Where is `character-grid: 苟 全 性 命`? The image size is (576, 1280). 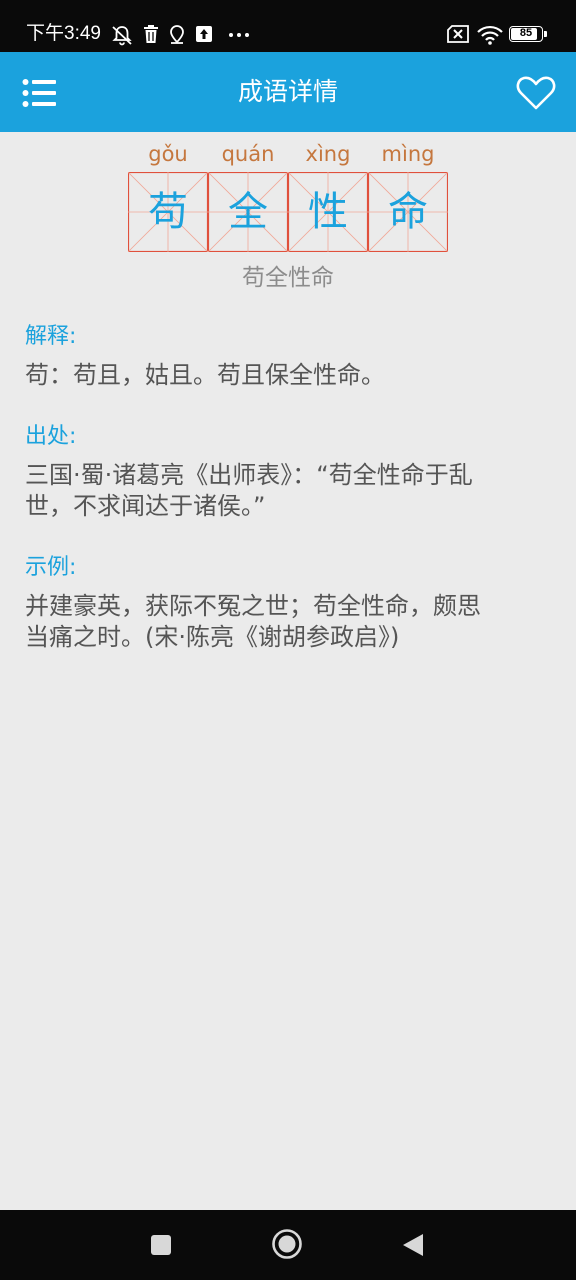
character-grid: 苟 全 性 命 is located at coordinates (288, 212).